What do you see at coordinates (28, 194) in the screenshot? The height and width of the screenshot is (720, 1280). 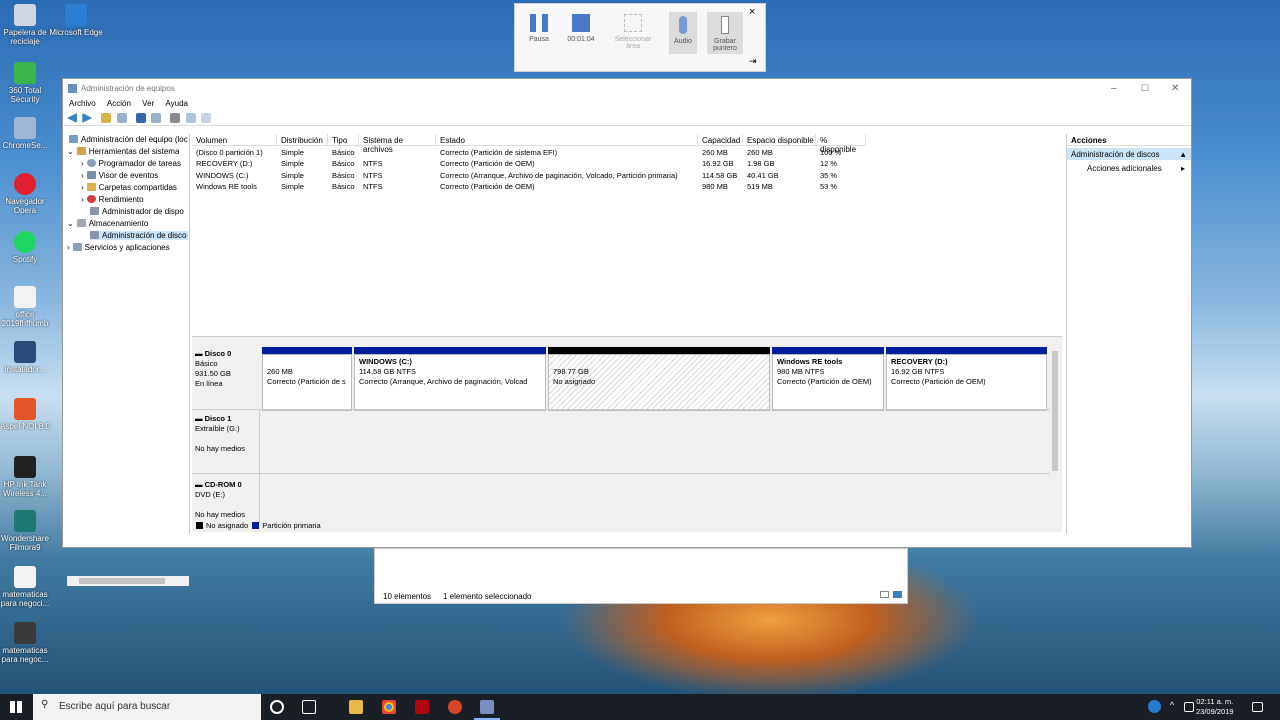 I see `opera-icon: Navegador Opera` at bounding box center [28, 194].